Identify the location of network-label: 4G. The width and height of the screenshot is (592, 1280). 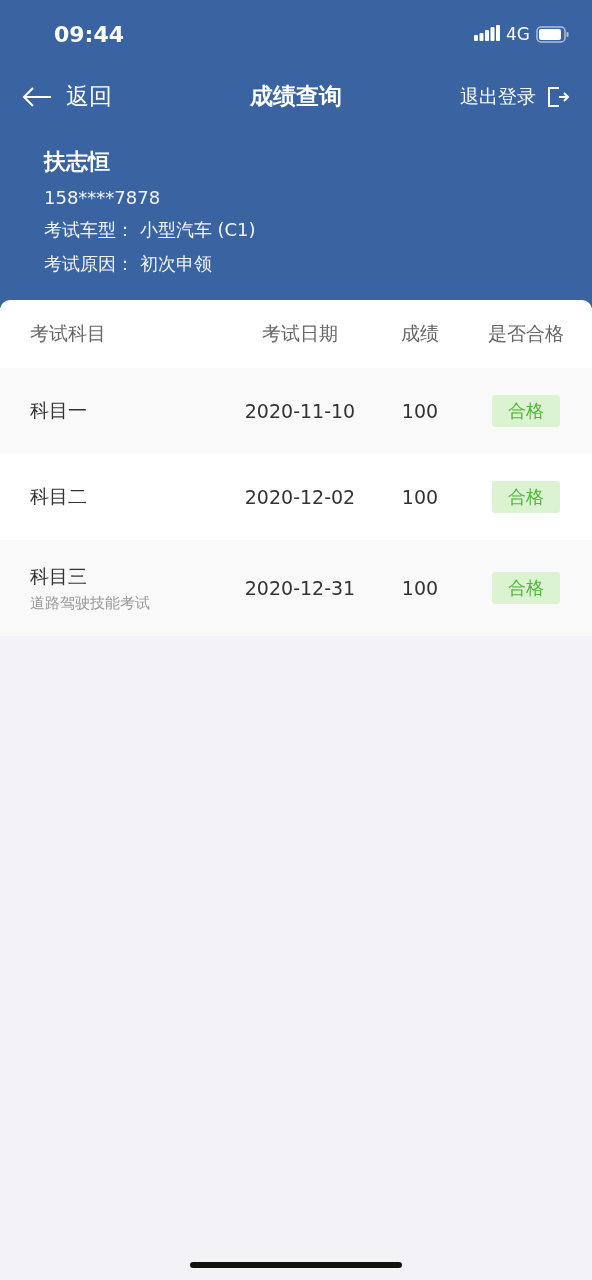
(518, 34).